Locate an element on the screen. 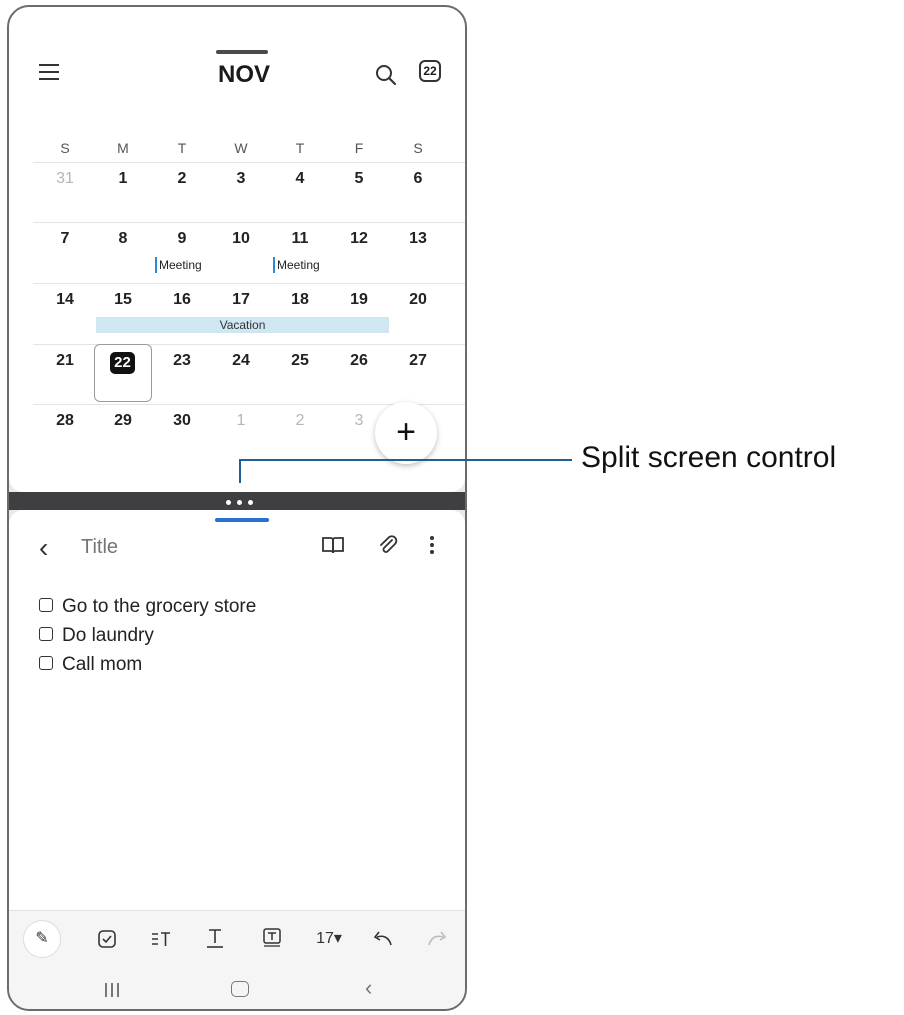 The width and height of the screenshot is (904, 1015). day-cell: 31 is located at coordinates (65, 179).